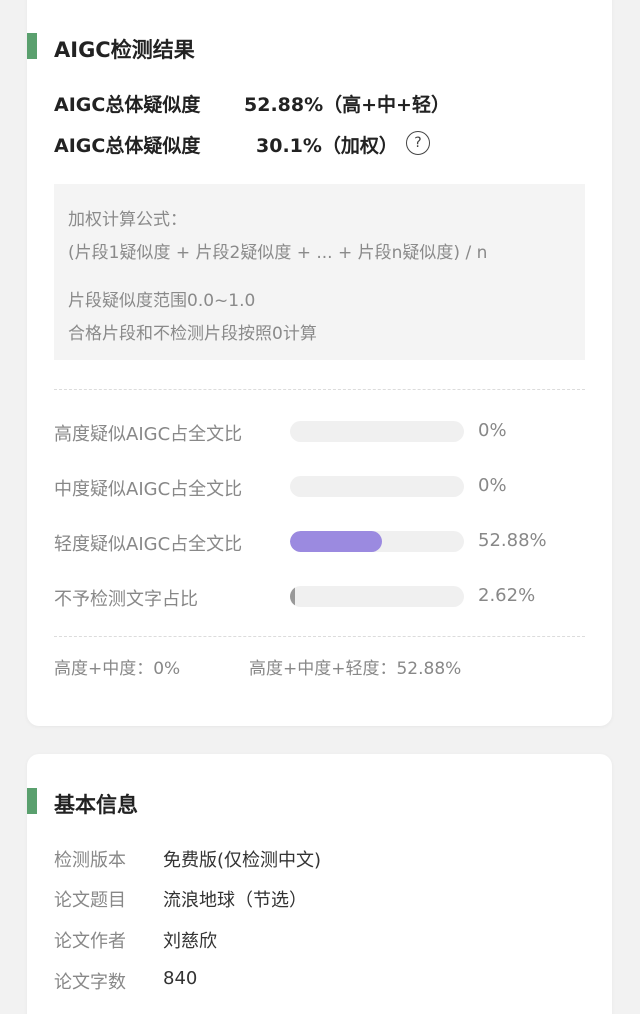 The height and width of the screenshot is (1014, 640). What do you see at coordinates (90, 900) in the screenshot?
I see `info-label-title: 论文题目` at bounding box center [90, 900].